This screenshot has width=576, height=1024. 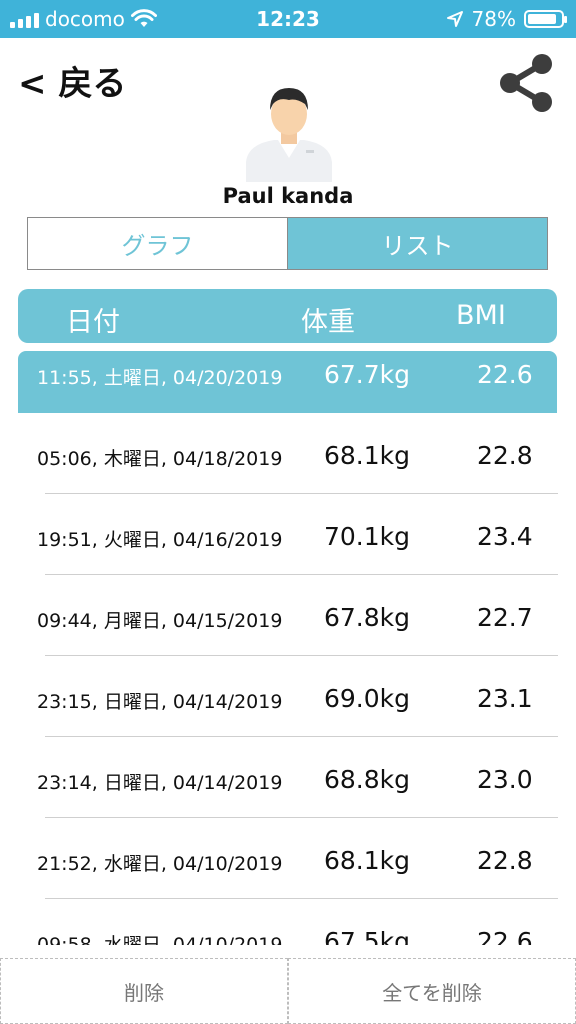 I want to click on table-row: 09:44, 月曜日, 04/15/2019 67.8kg 22.7, so click(x=288, y=615).